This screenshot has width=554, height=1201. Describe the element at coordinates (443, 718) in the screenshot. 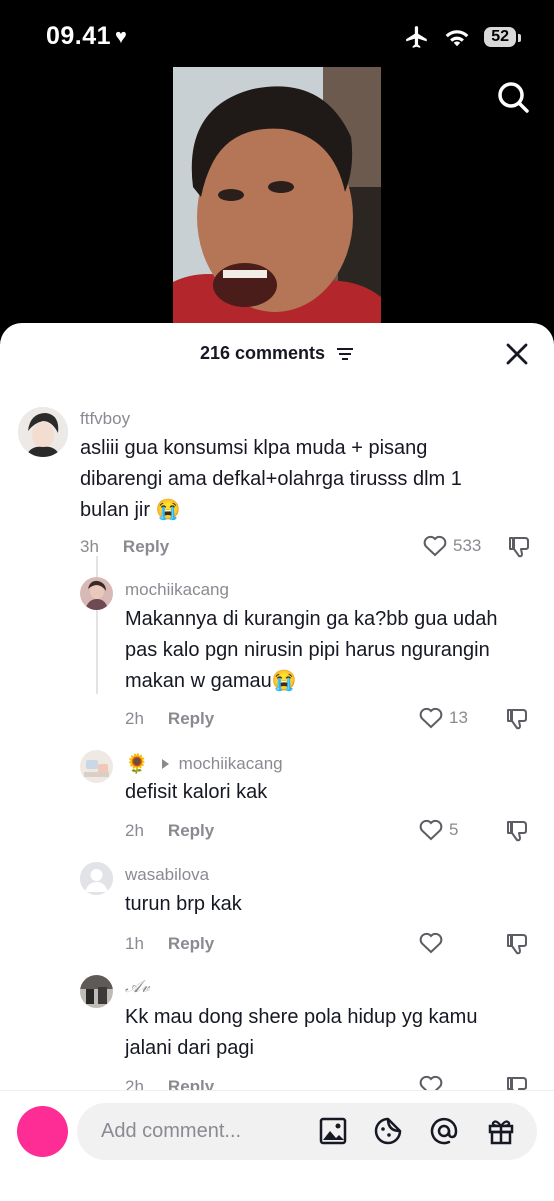

I see `like-button: 13` at that location.